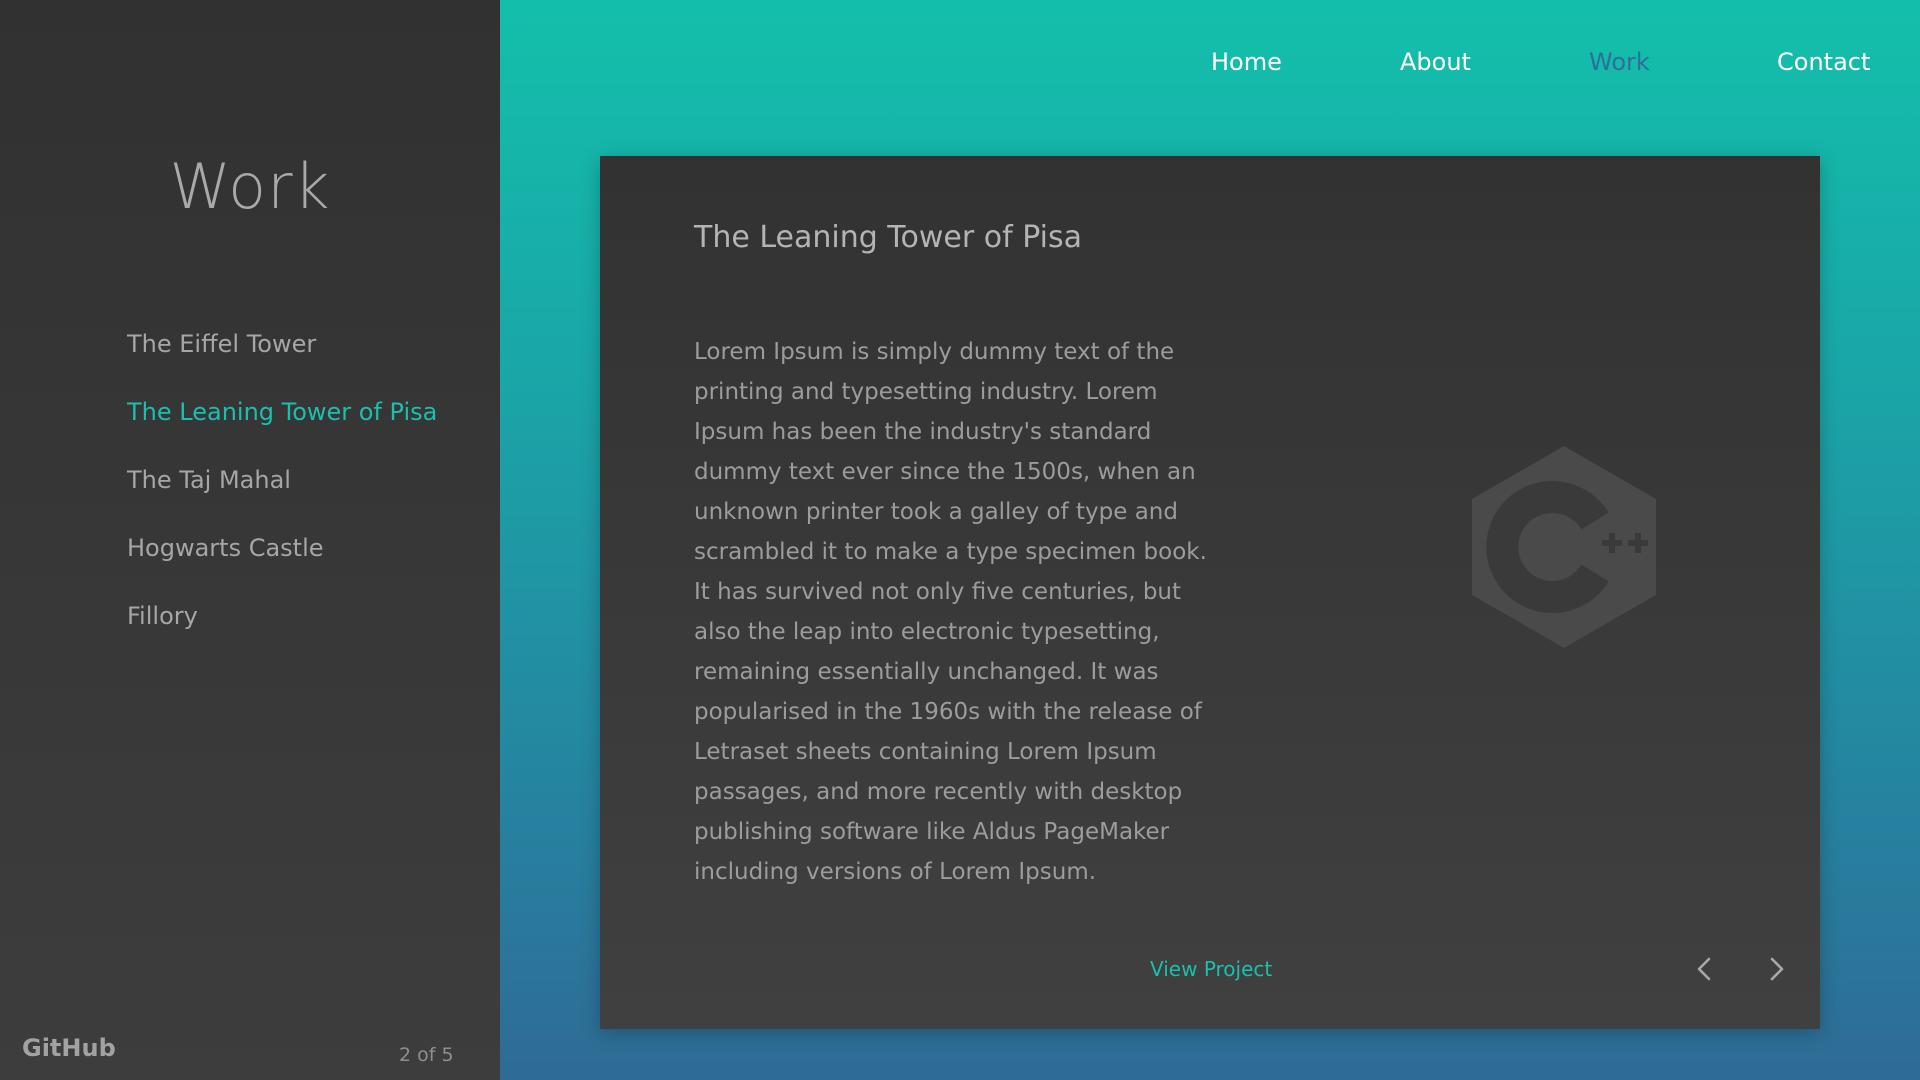 The image size is (1920, 1080). I want to click on project-item-leaning-tower: The Leaning Tower of Pisa, so click(282, 420).